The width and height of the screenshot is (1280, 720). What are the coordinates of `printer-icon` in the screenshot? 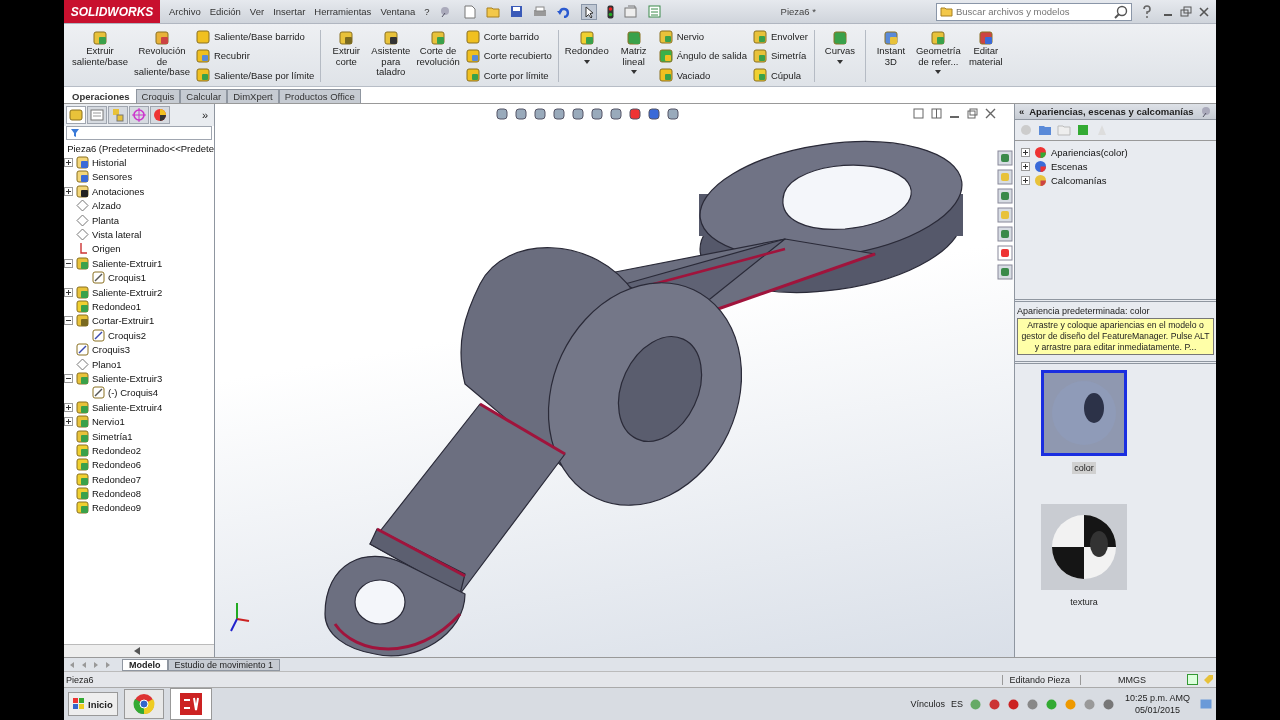 It's located at (539, 11).